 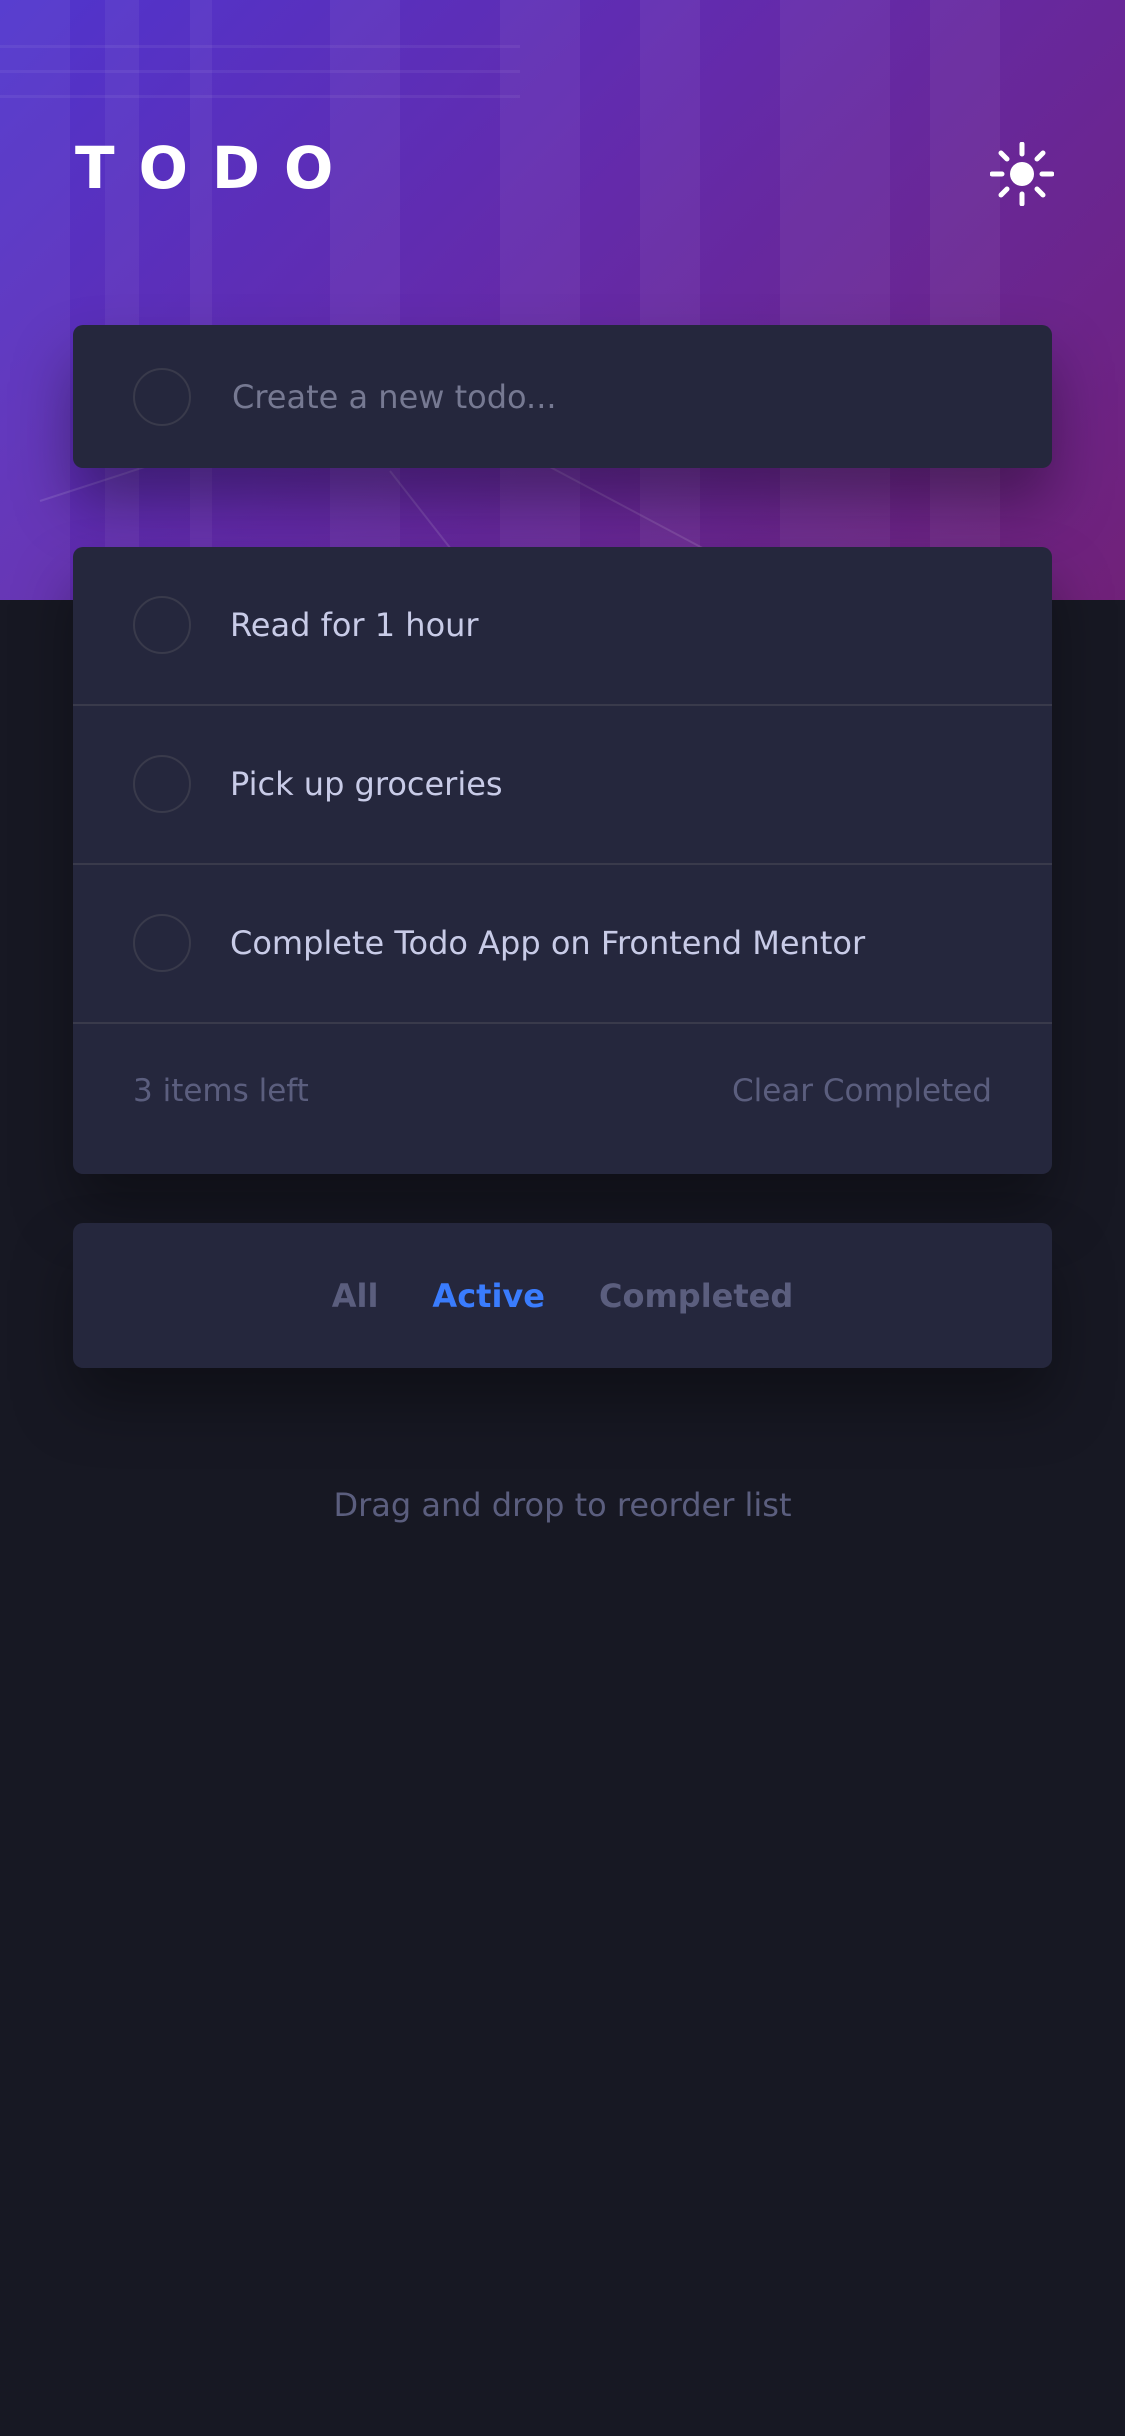 I want to click on filter-card: All Active Completed, so click(x=562, y=1295).